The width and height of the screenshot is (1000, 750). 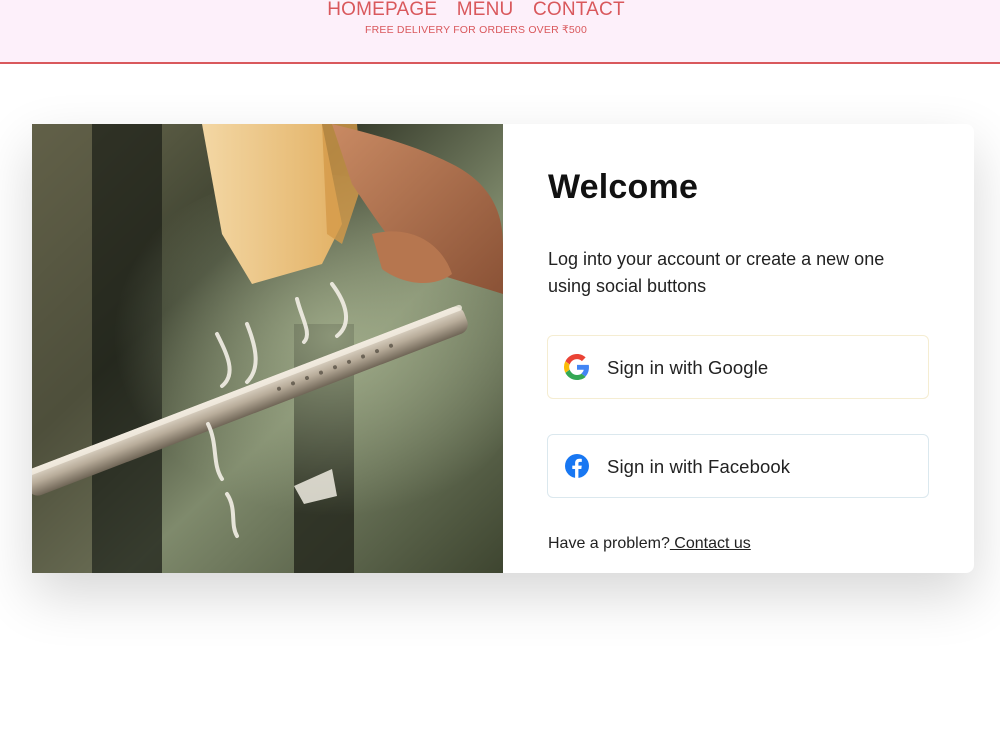 What do you see at coordinates (485, 10) in the screenshot?
I see `nav-menu-link: MENU` at bounding box center [485, 10].